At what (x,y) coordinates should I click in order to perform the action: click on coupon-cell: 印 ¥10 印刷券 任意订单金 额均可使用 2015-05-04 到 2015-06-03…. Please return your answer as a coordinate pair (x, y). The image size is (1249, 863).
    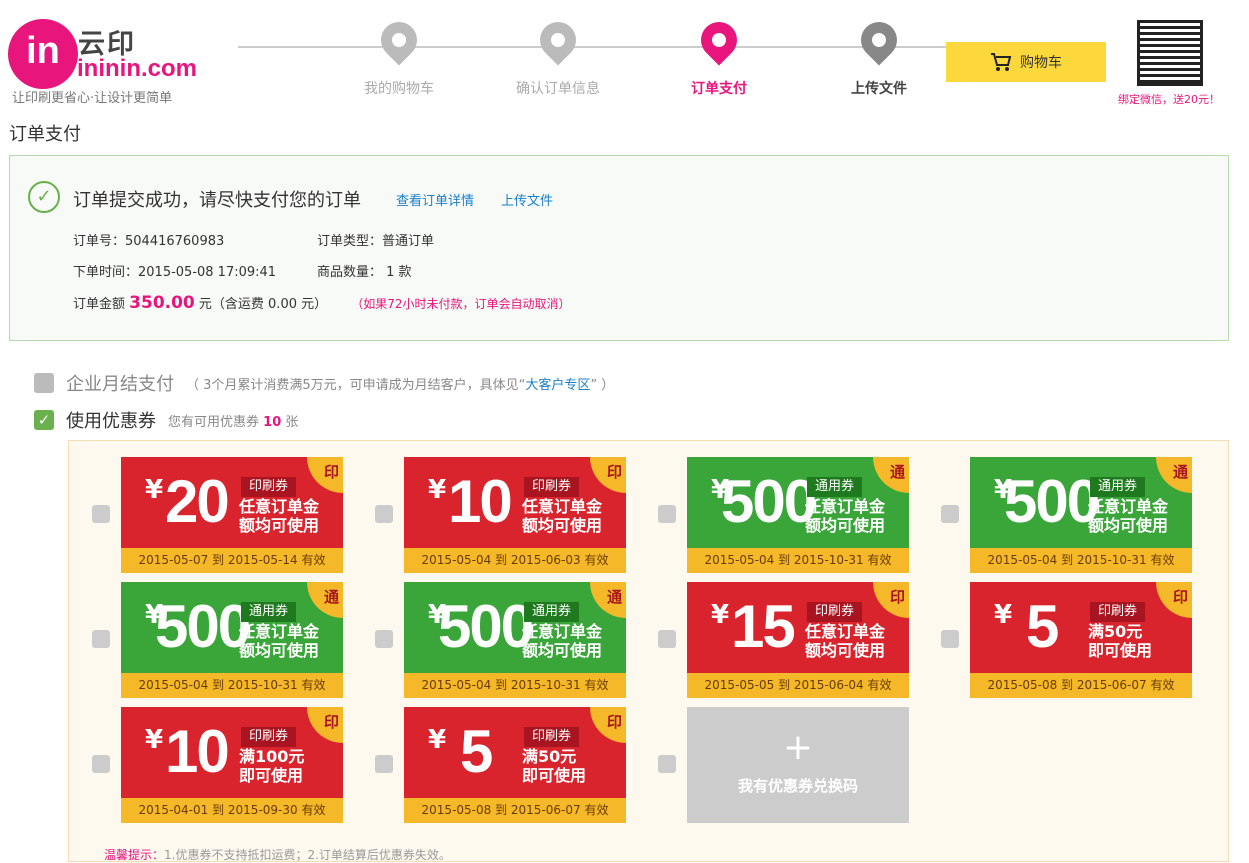
    Looking at the image, I should click on (489, 515).